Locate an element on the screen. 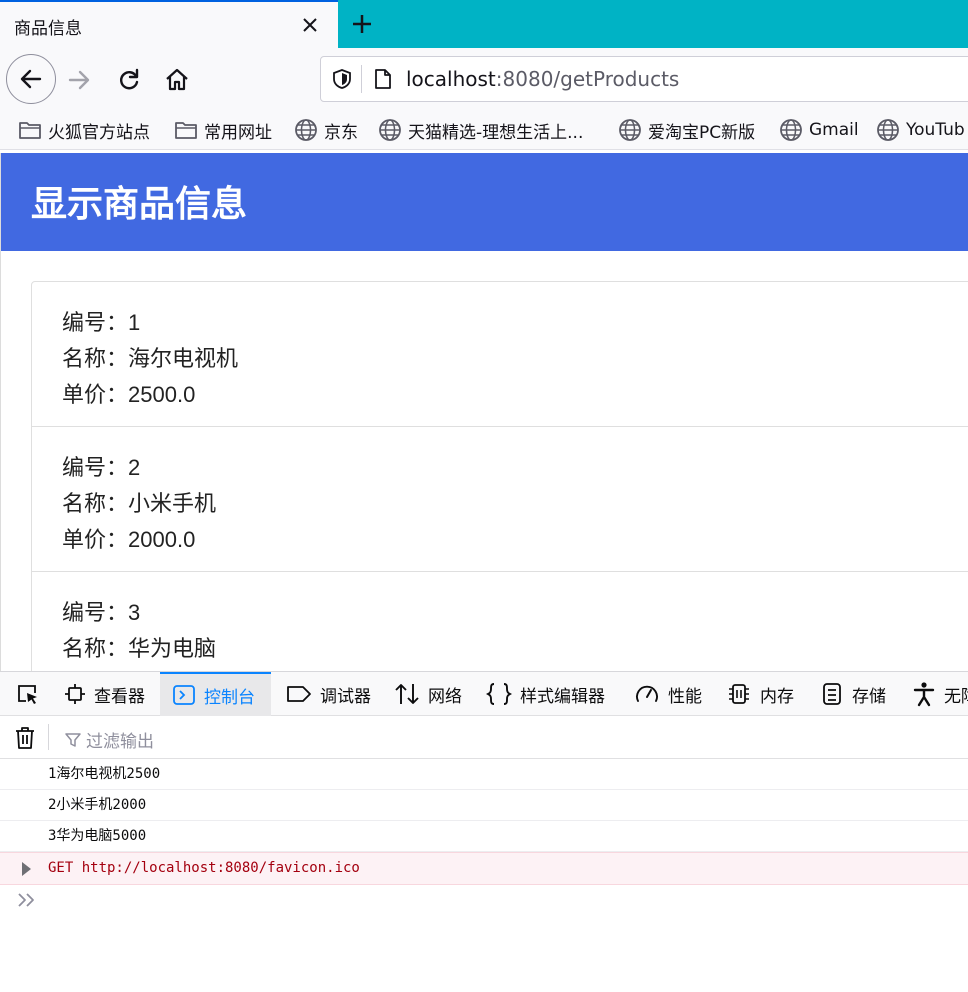 The width and height of the screenshot is (968, 992). bookmark-aitaobao: 爱淘宝PC新版 is located at coordinates (687, 130).